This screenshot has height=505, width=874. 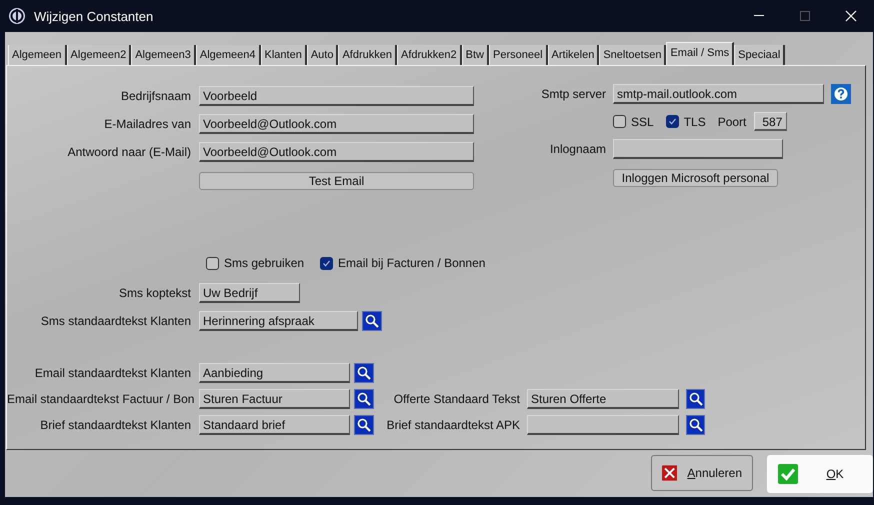 What do you see at coordinates (17, 16) in the screenshot?
I see `app-logo-icon` at bounding box center [17, 16].